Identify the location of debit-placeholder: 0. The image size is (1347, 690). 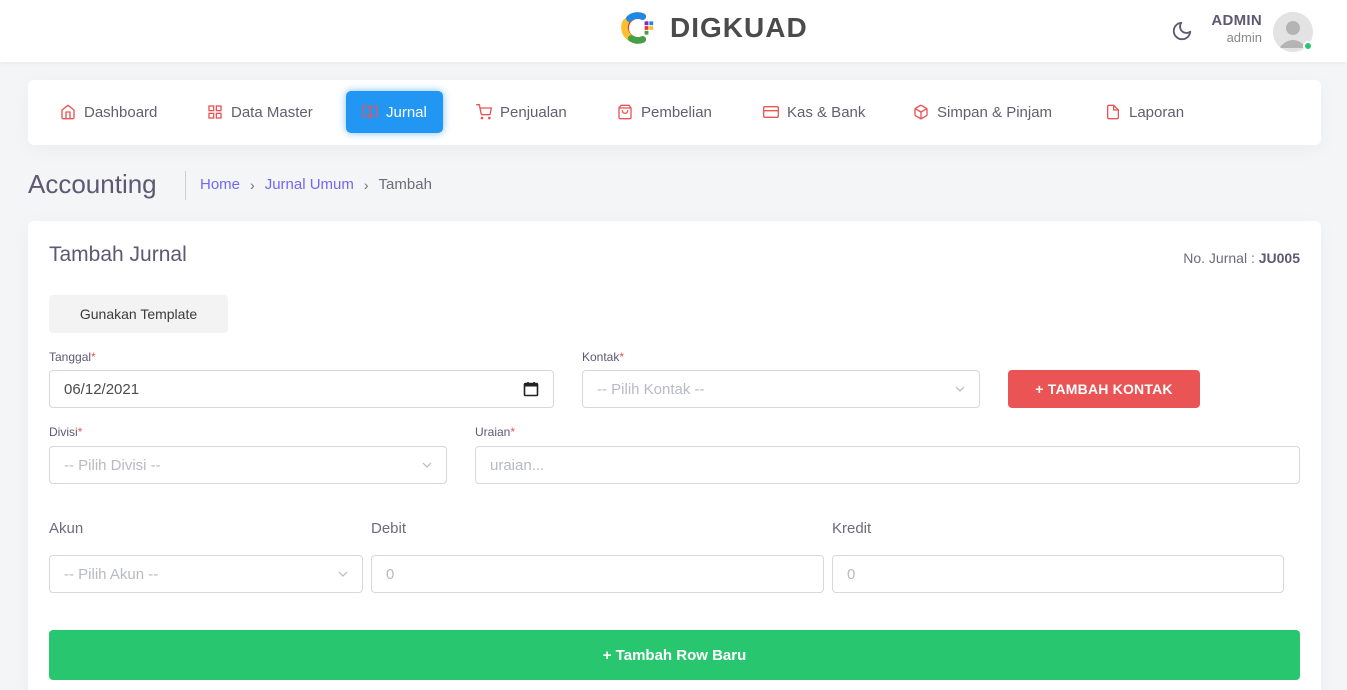
(390, 574).